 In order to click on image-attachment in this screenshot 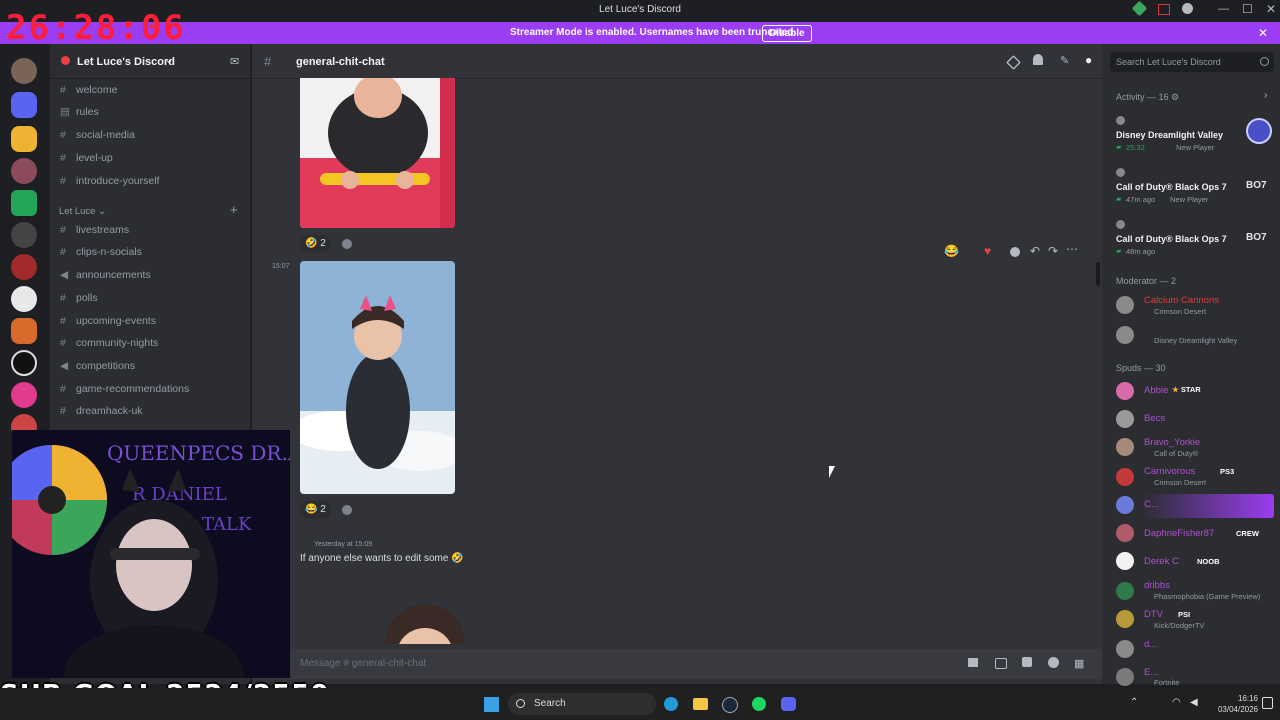, I will do `click(377, 377)`.